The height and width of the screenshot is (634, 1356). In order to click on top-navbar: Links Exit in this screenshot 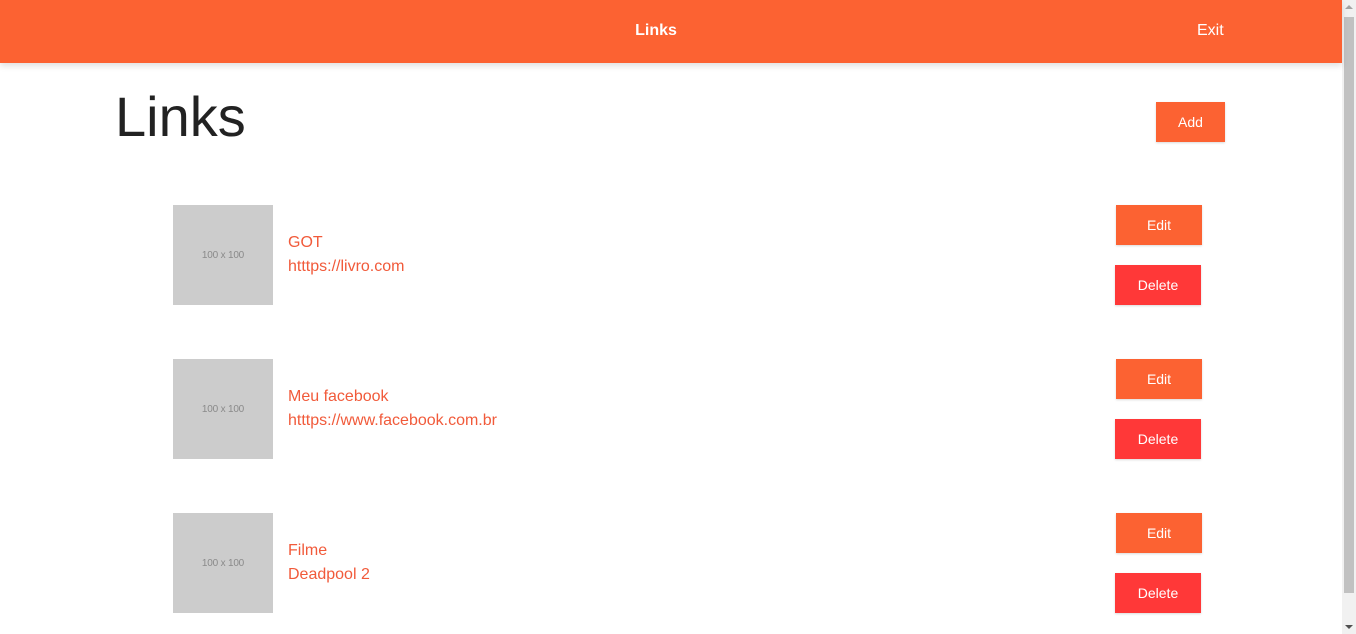, I will do `click(671, 31)`.